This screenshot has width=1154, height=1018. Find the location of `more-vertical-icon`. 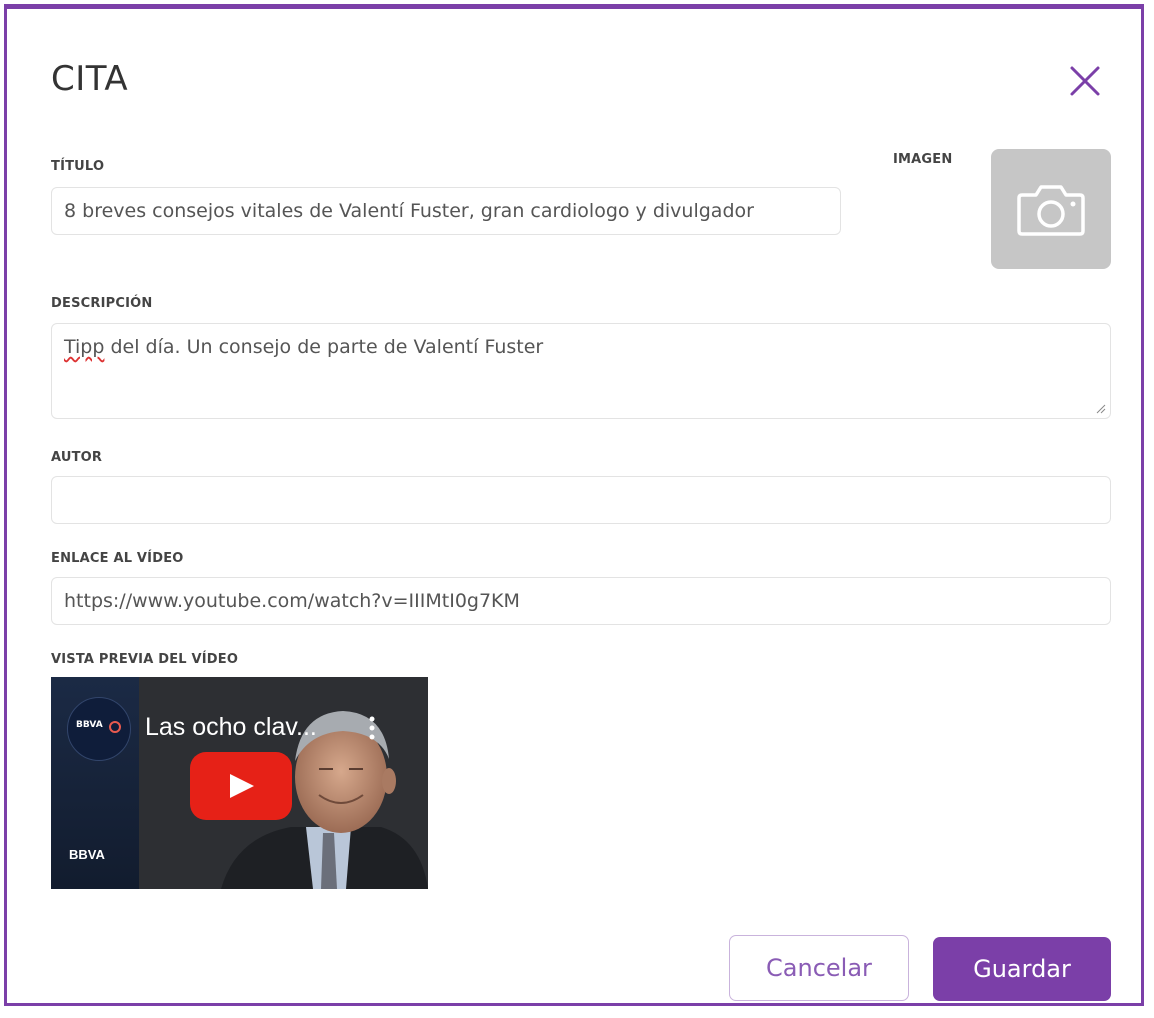

more-vertical-icon is located at coordinates (372, 728).